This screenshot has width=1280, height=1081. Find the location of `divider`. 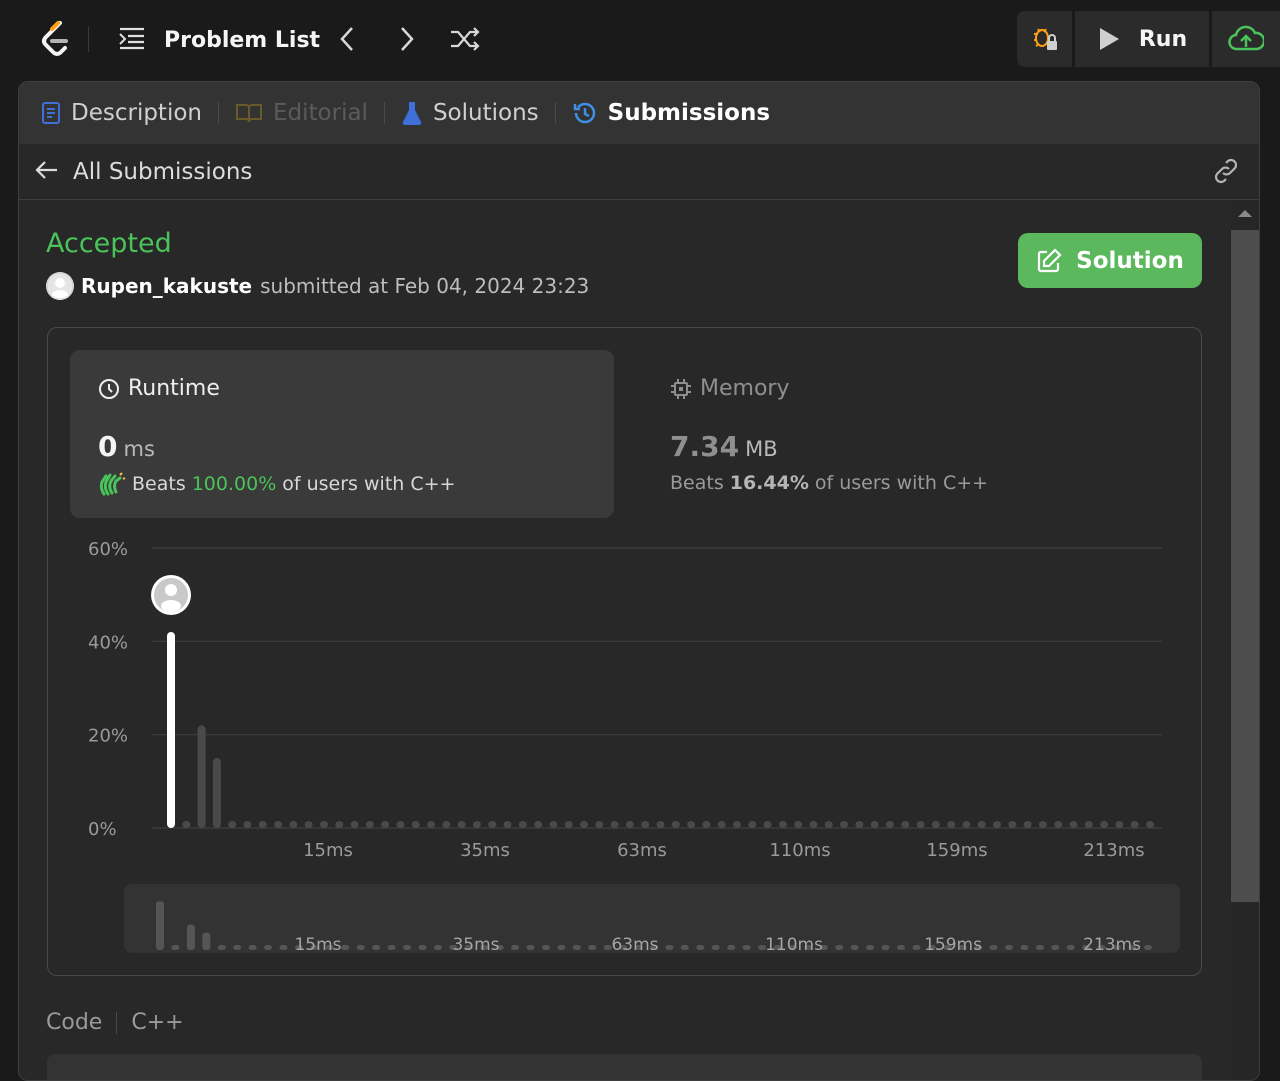

divider is located at coordinates (88, 39).